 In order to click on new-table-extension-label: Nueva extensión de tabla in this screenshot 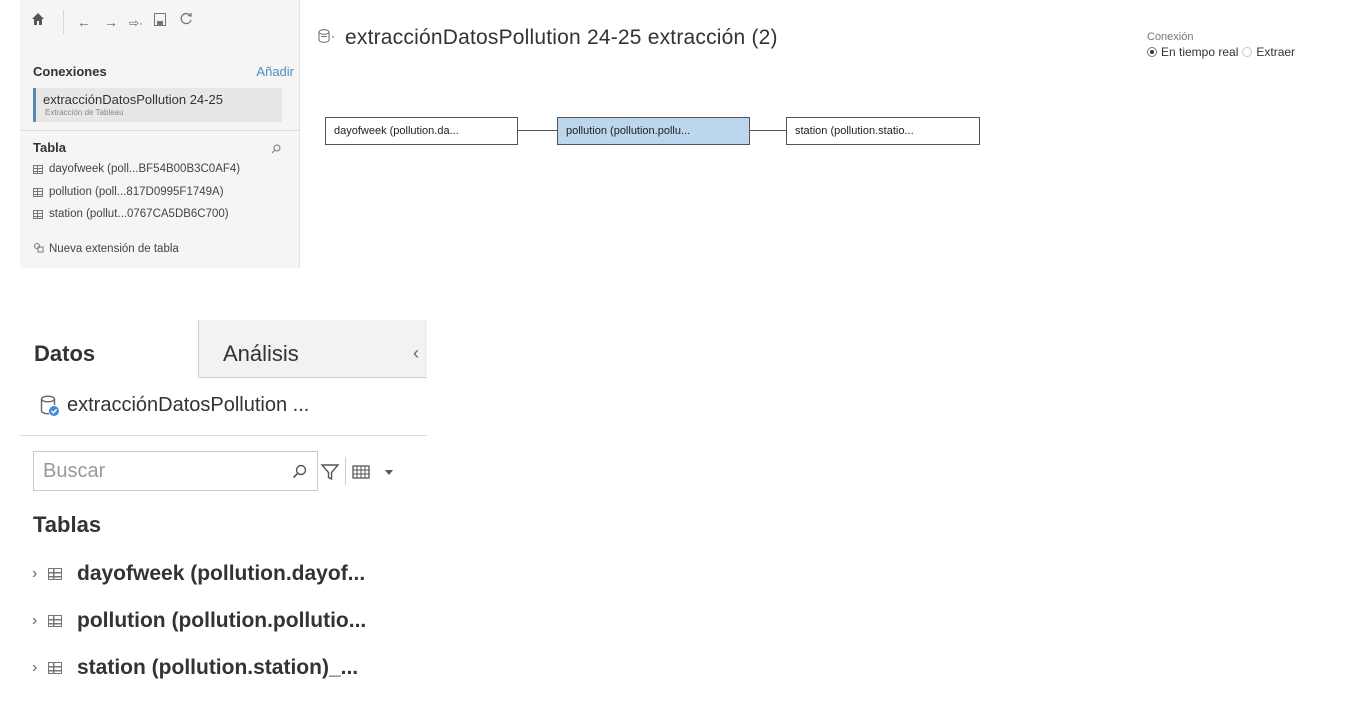, I will do `click(114, 249)`.